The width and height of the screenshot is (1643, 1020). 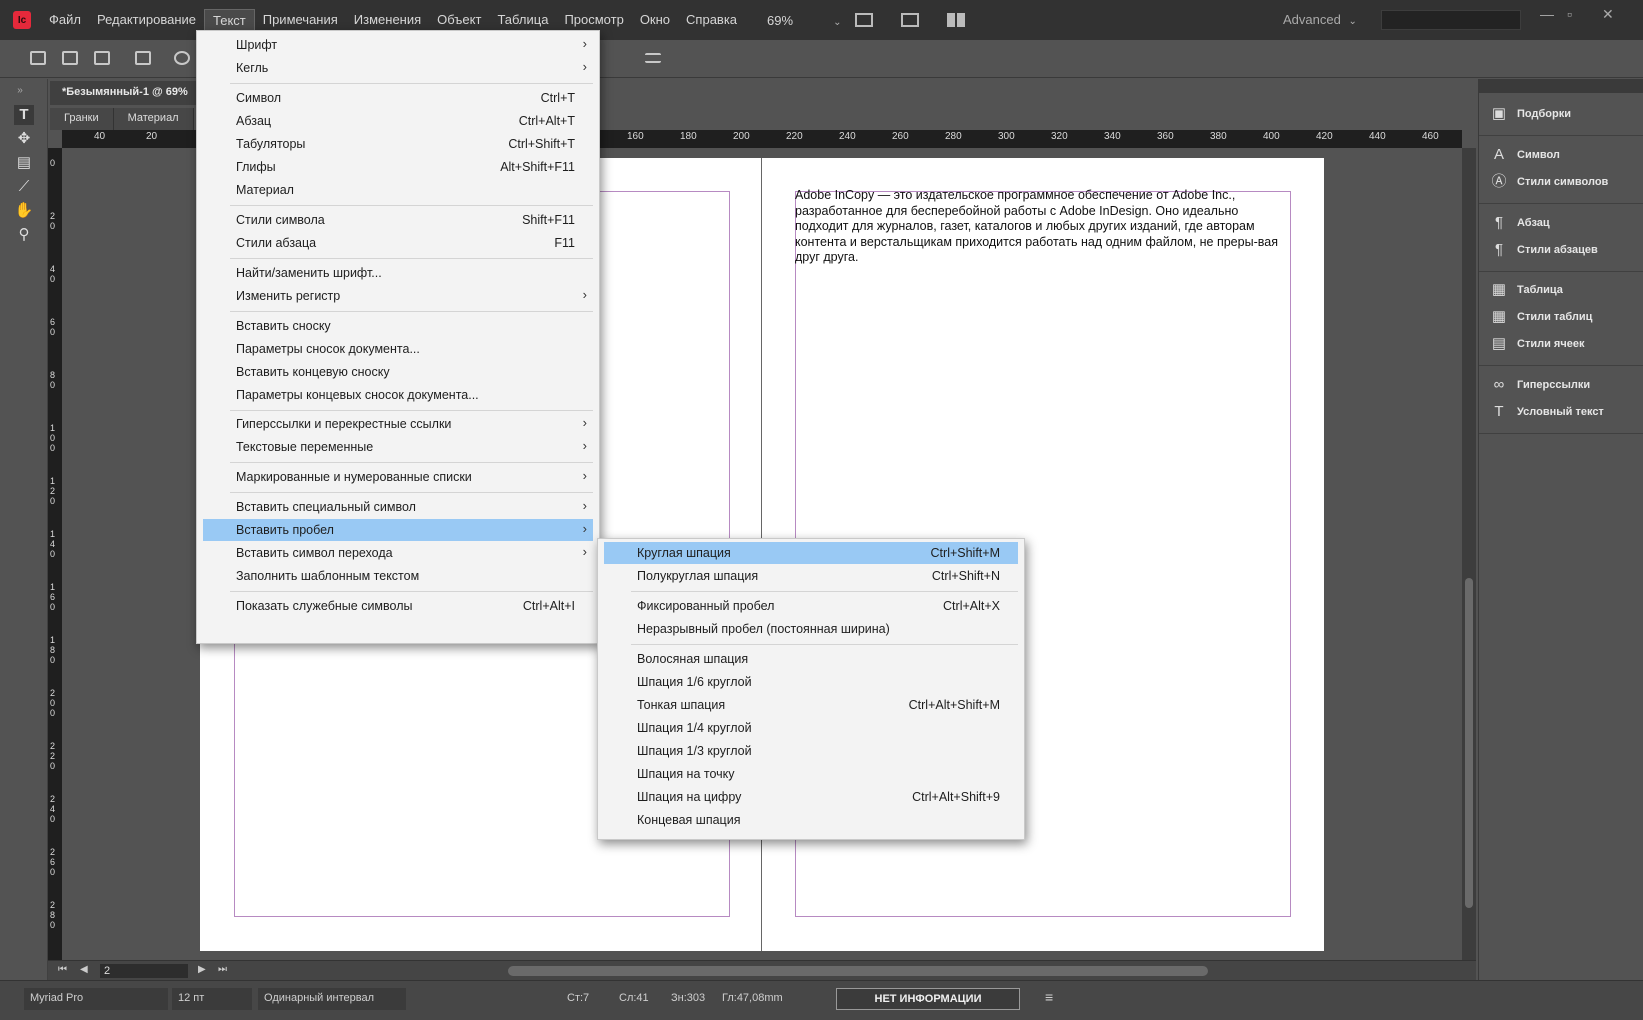 I want to click on save-icon, so click(x=102, y=58).